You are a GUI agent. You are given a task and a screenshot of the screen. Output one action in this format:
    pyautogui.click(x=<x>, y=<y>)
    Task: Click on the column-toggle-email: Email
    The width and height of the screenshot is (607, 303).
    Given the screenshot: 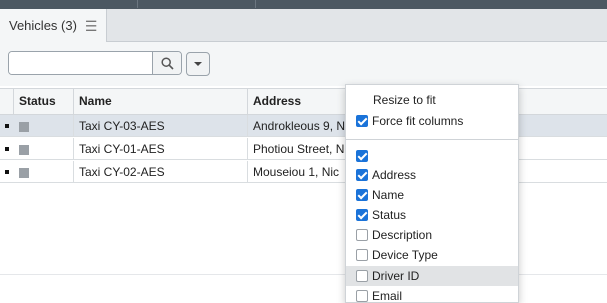 What is the action you would take?
    pyautogui.click(x=432, y=294)
    